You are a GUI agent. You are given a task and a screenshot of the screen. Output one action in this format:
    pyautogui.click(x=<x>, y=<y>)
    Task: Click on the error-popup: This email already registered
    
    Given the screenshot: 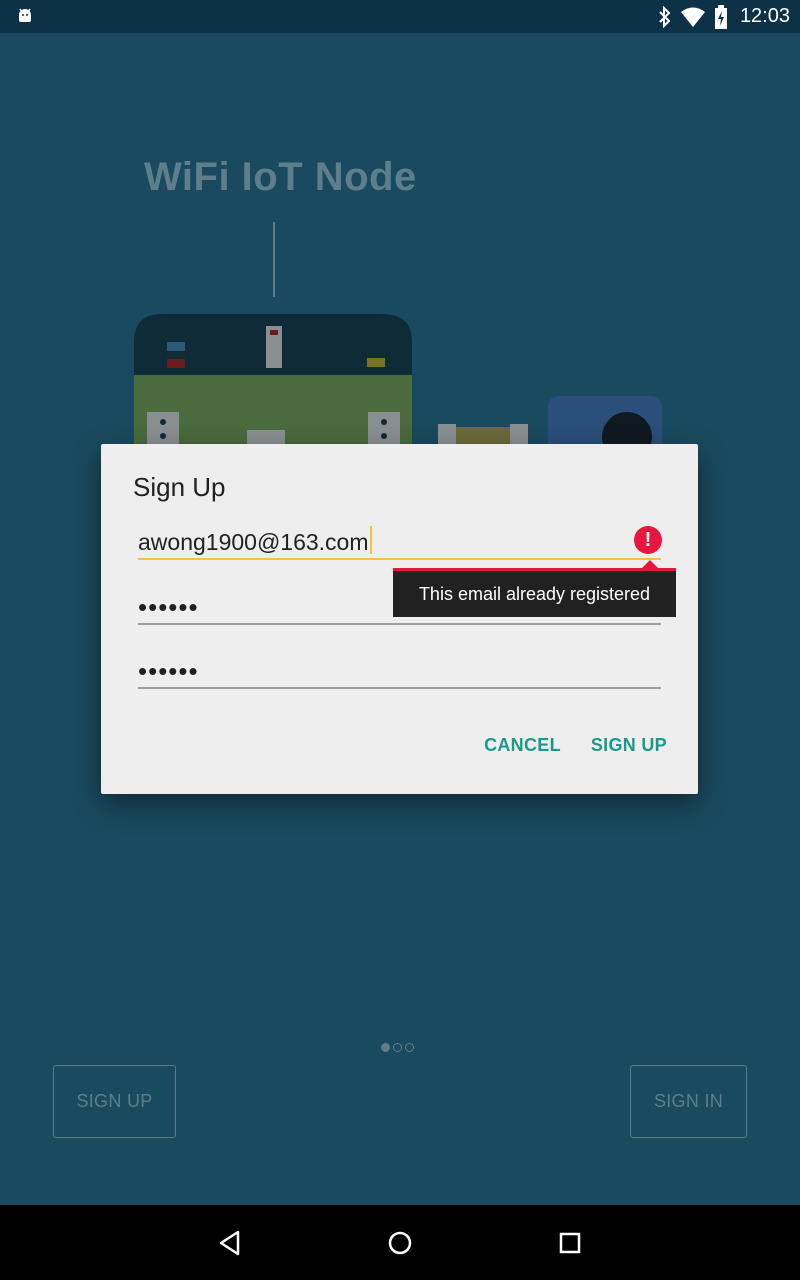 What is the action you would take?
    pyautogui.click(x=534, y=592)
    